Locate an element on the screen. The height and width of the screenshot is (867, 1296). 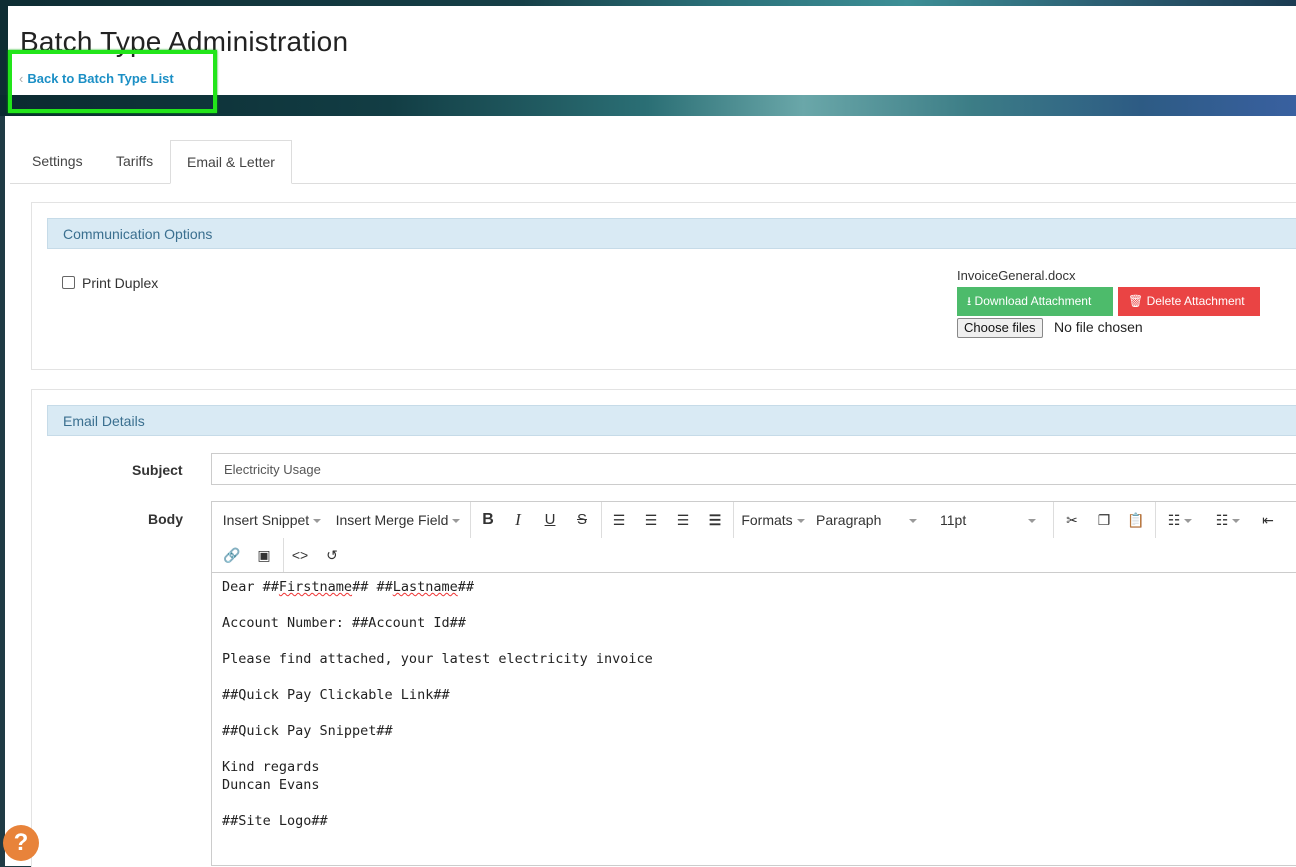
delete-attachment-button: 🗑 Delete Attachment is located at coordinates (1189, 301).